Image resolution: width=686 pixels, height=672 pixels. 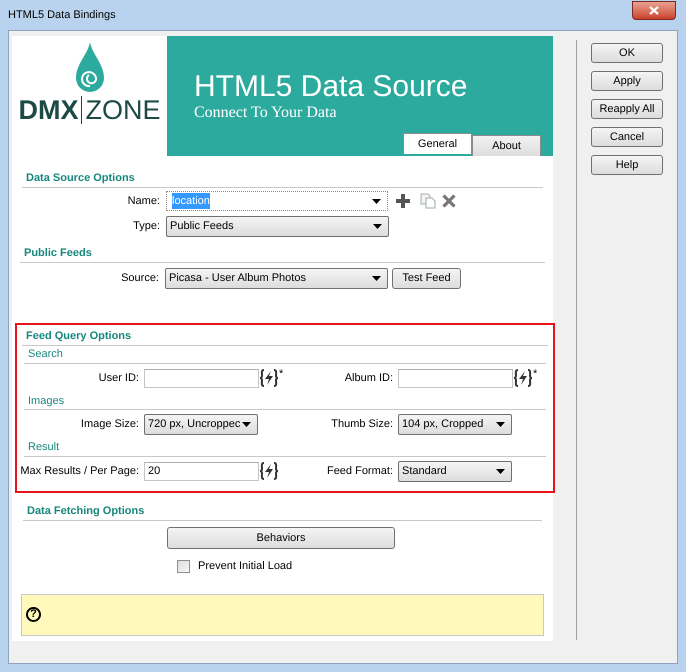 What do you see at coordinates (266, 113) in the screenshot?
I see `header-subtitle: Connect To Your Data` at bounding box center [266, 113].